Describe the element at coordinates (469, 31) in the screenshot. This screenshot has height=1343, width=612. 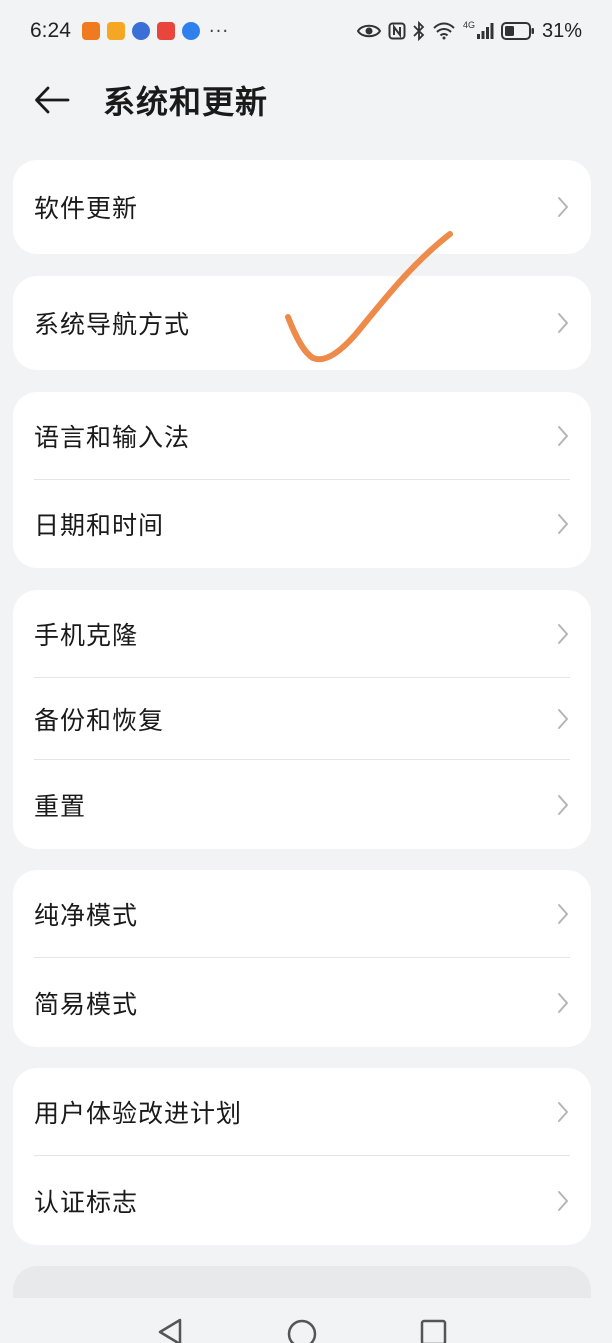
I see `status-bar-right: 4G 31%` at that location.